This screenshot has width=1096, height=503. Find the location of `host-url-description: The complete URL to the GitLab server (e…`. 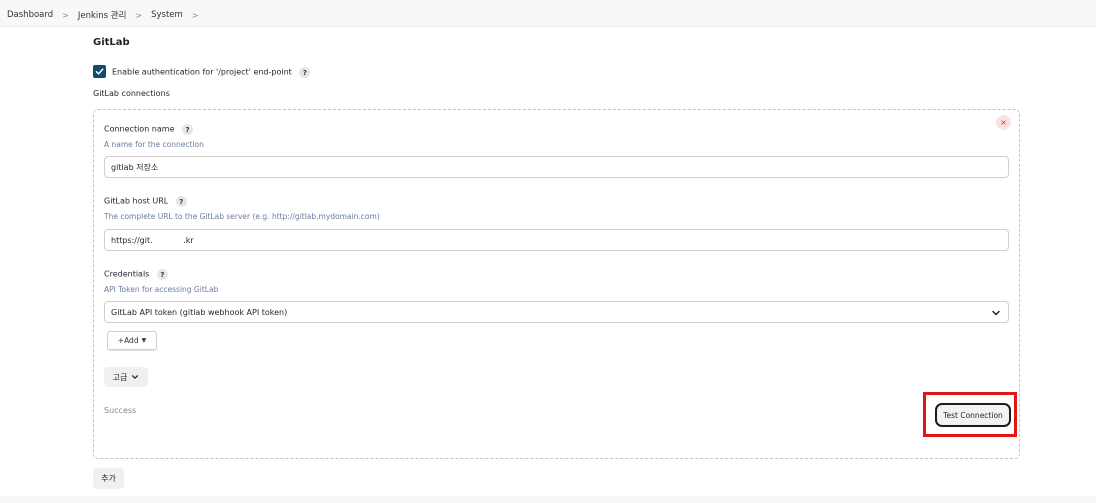

host-url-description: The complete URL to the GitLab server (e… is located at coordinates (242, 216).